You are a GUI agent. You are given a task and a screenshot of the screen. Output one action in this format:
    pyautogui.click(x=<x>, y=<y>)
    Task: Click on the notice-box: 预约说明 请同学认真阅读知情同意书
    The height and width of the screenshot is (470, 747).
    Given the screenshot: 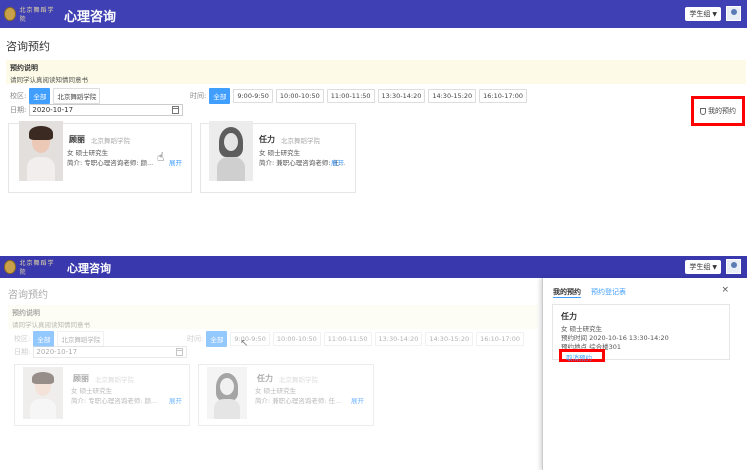 What is the action you would take?
    pyautogui.click(x=376, y=72)
    